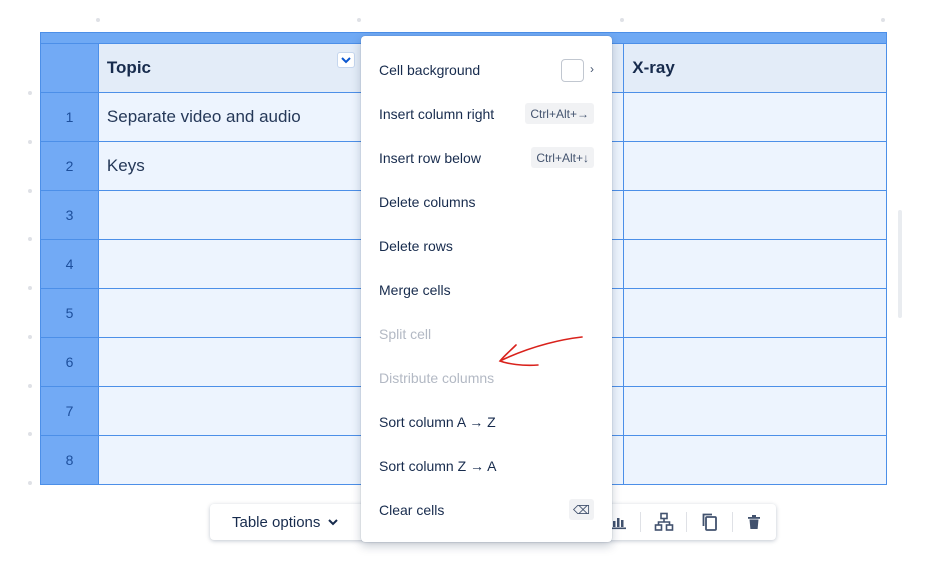 The width and height of the screenshot is (946, 587). What do you see at coordinates (437, 422) in the screenshot?
I see `menu-item-label: Sort column A → Z` at bounding box center [437, 422].